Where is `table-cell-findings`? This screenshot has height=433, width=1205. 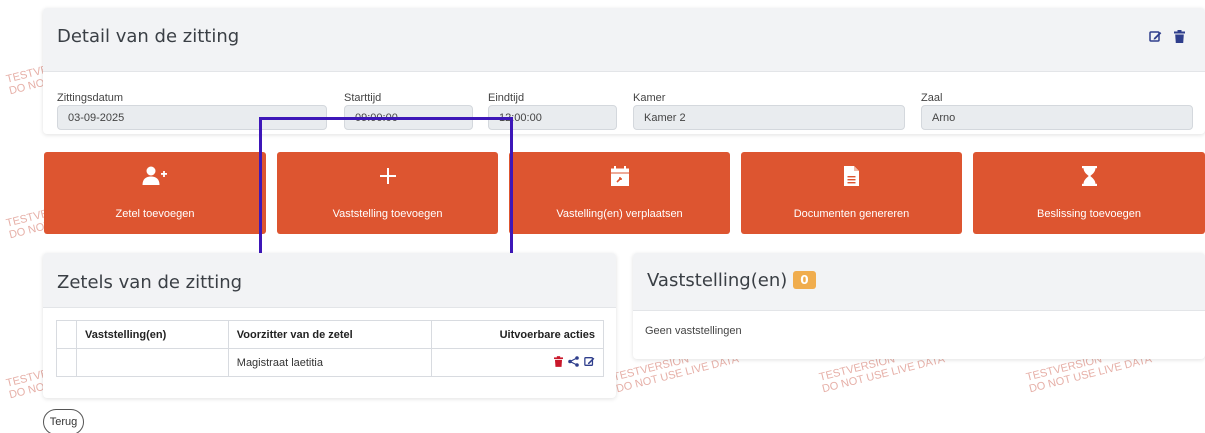 table-cell-findings is located at coordinates (152, 362).